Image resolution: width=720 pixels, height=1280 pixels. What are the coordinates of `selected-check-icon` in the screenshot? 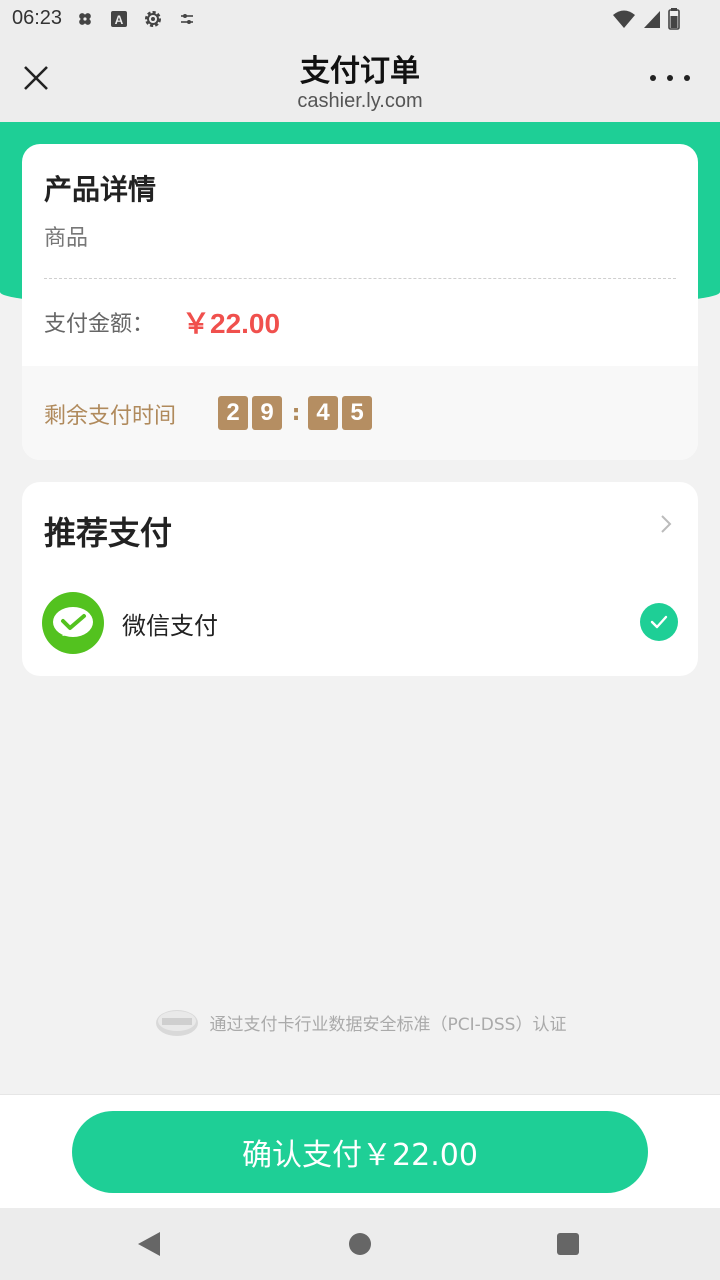 It's located at (659, 622).